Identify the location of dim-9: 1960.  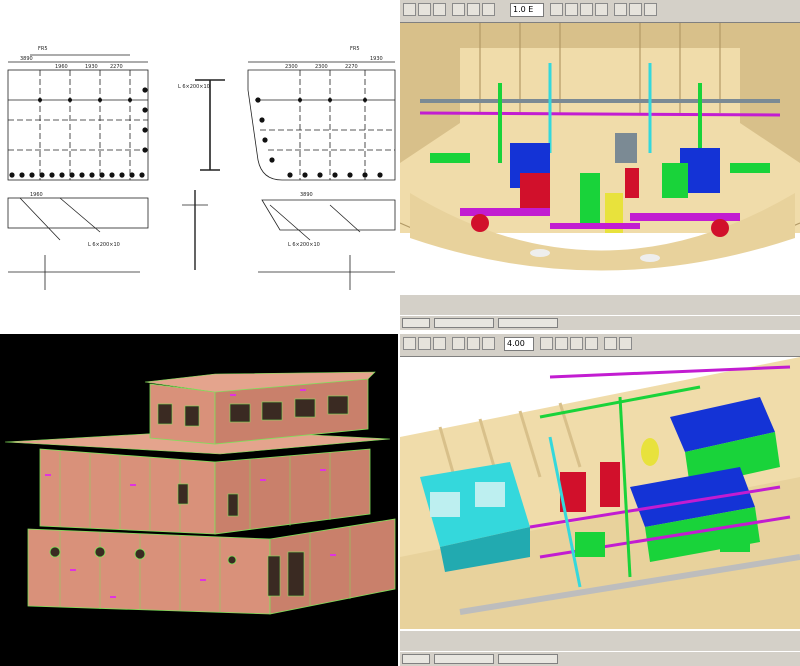
(36, 195).